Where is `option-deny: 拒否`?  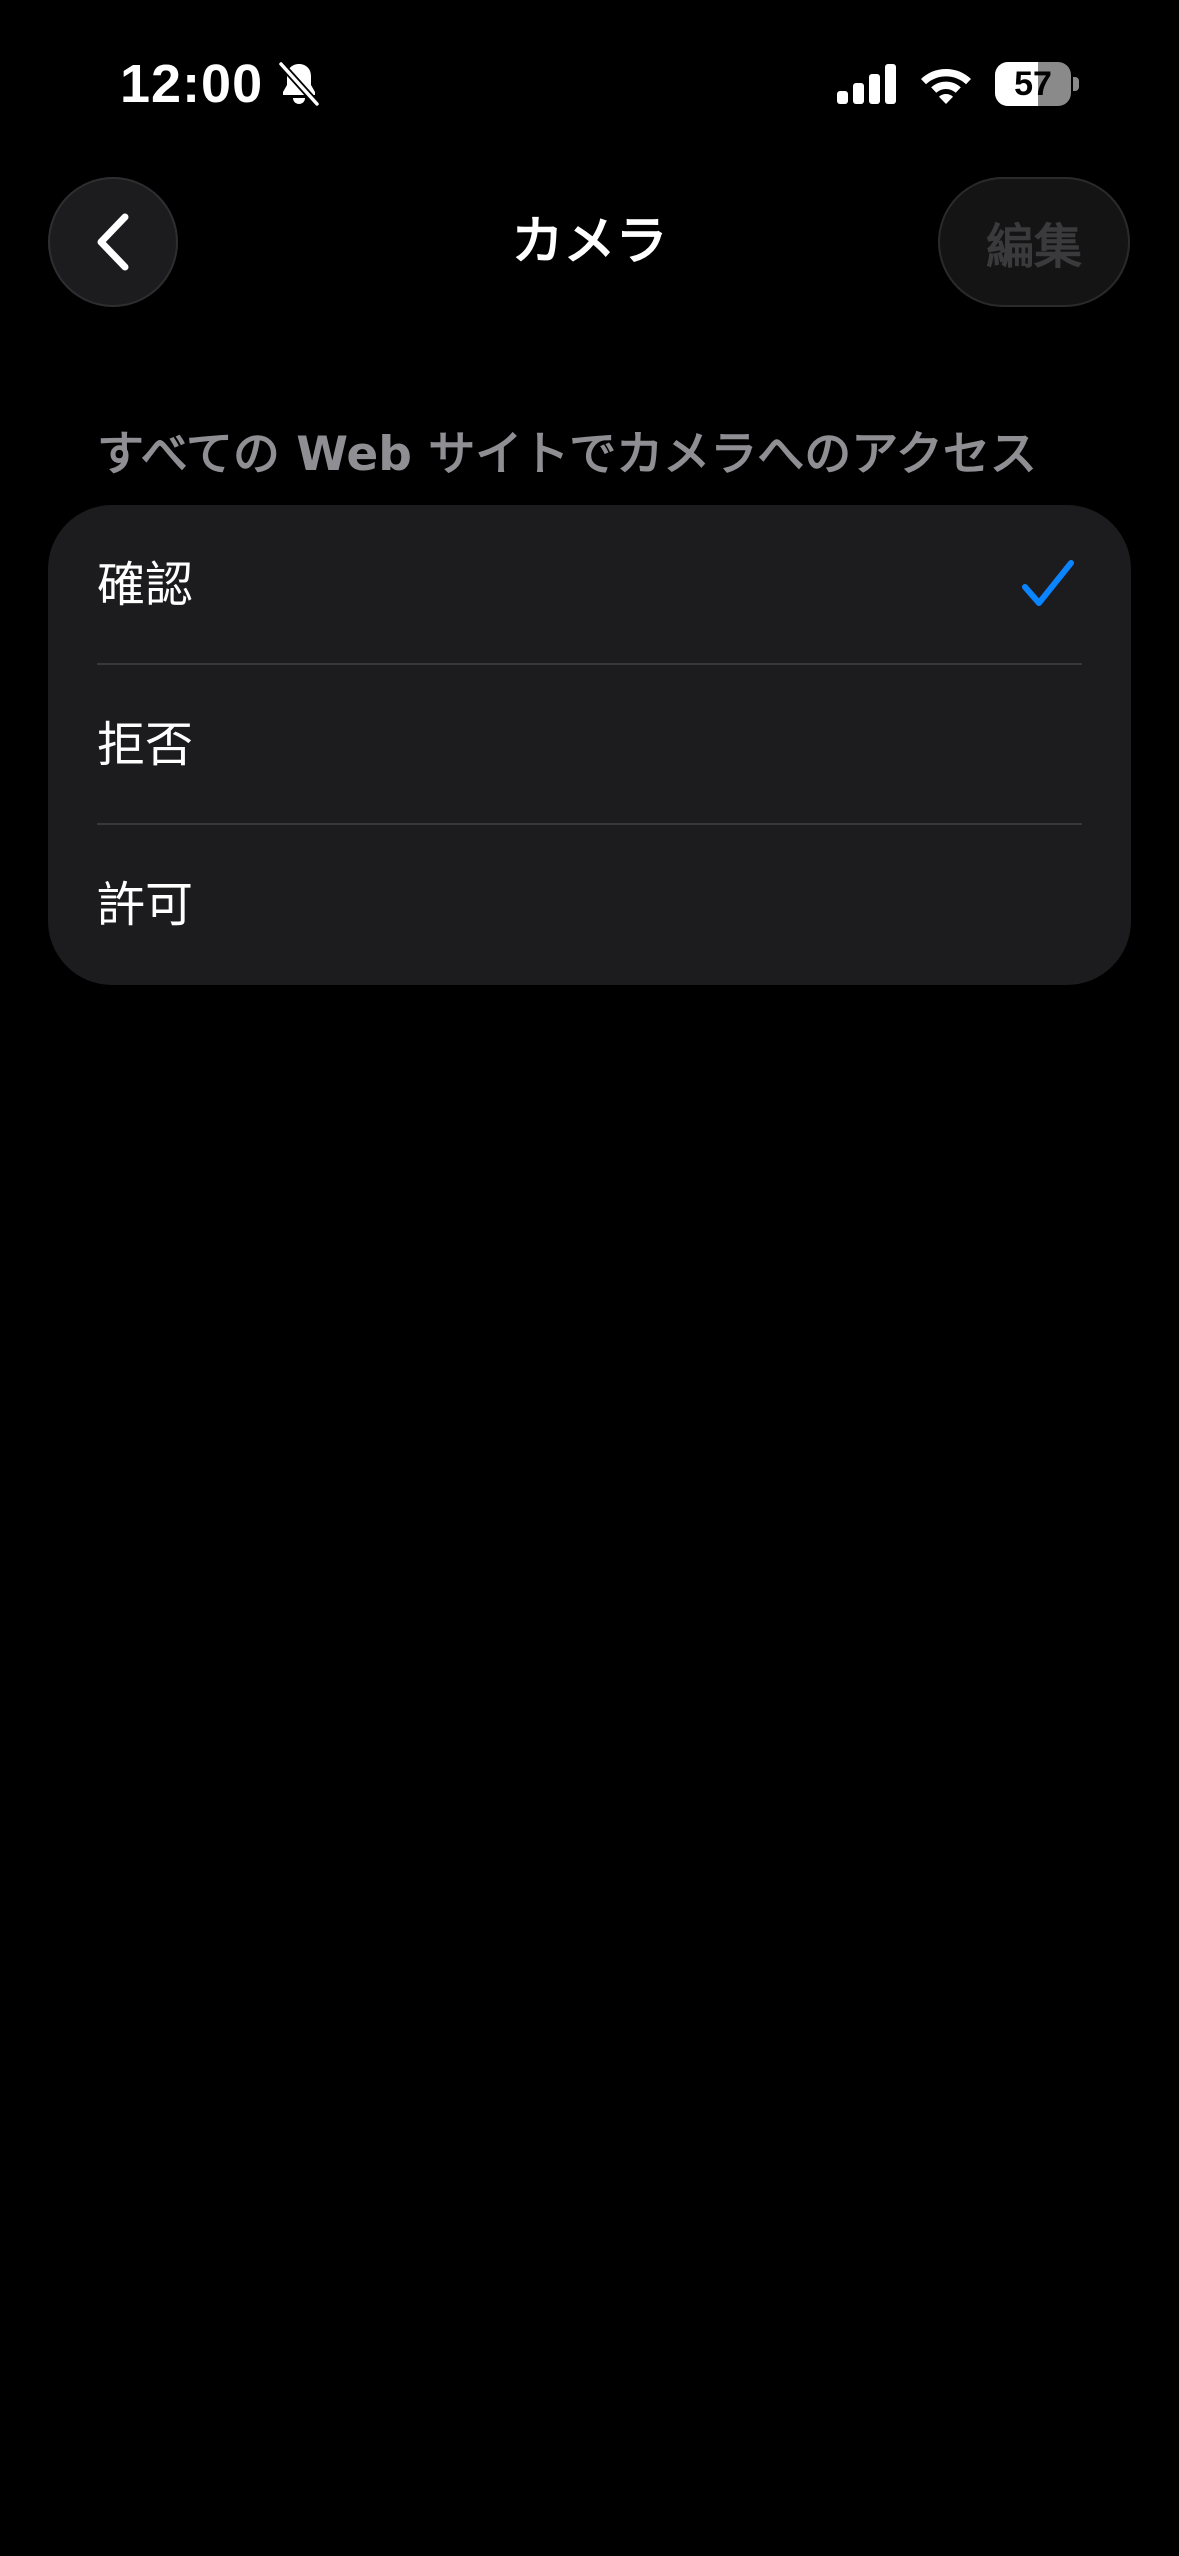 option-deny: 拒否 is located at coordinates (589, 745).